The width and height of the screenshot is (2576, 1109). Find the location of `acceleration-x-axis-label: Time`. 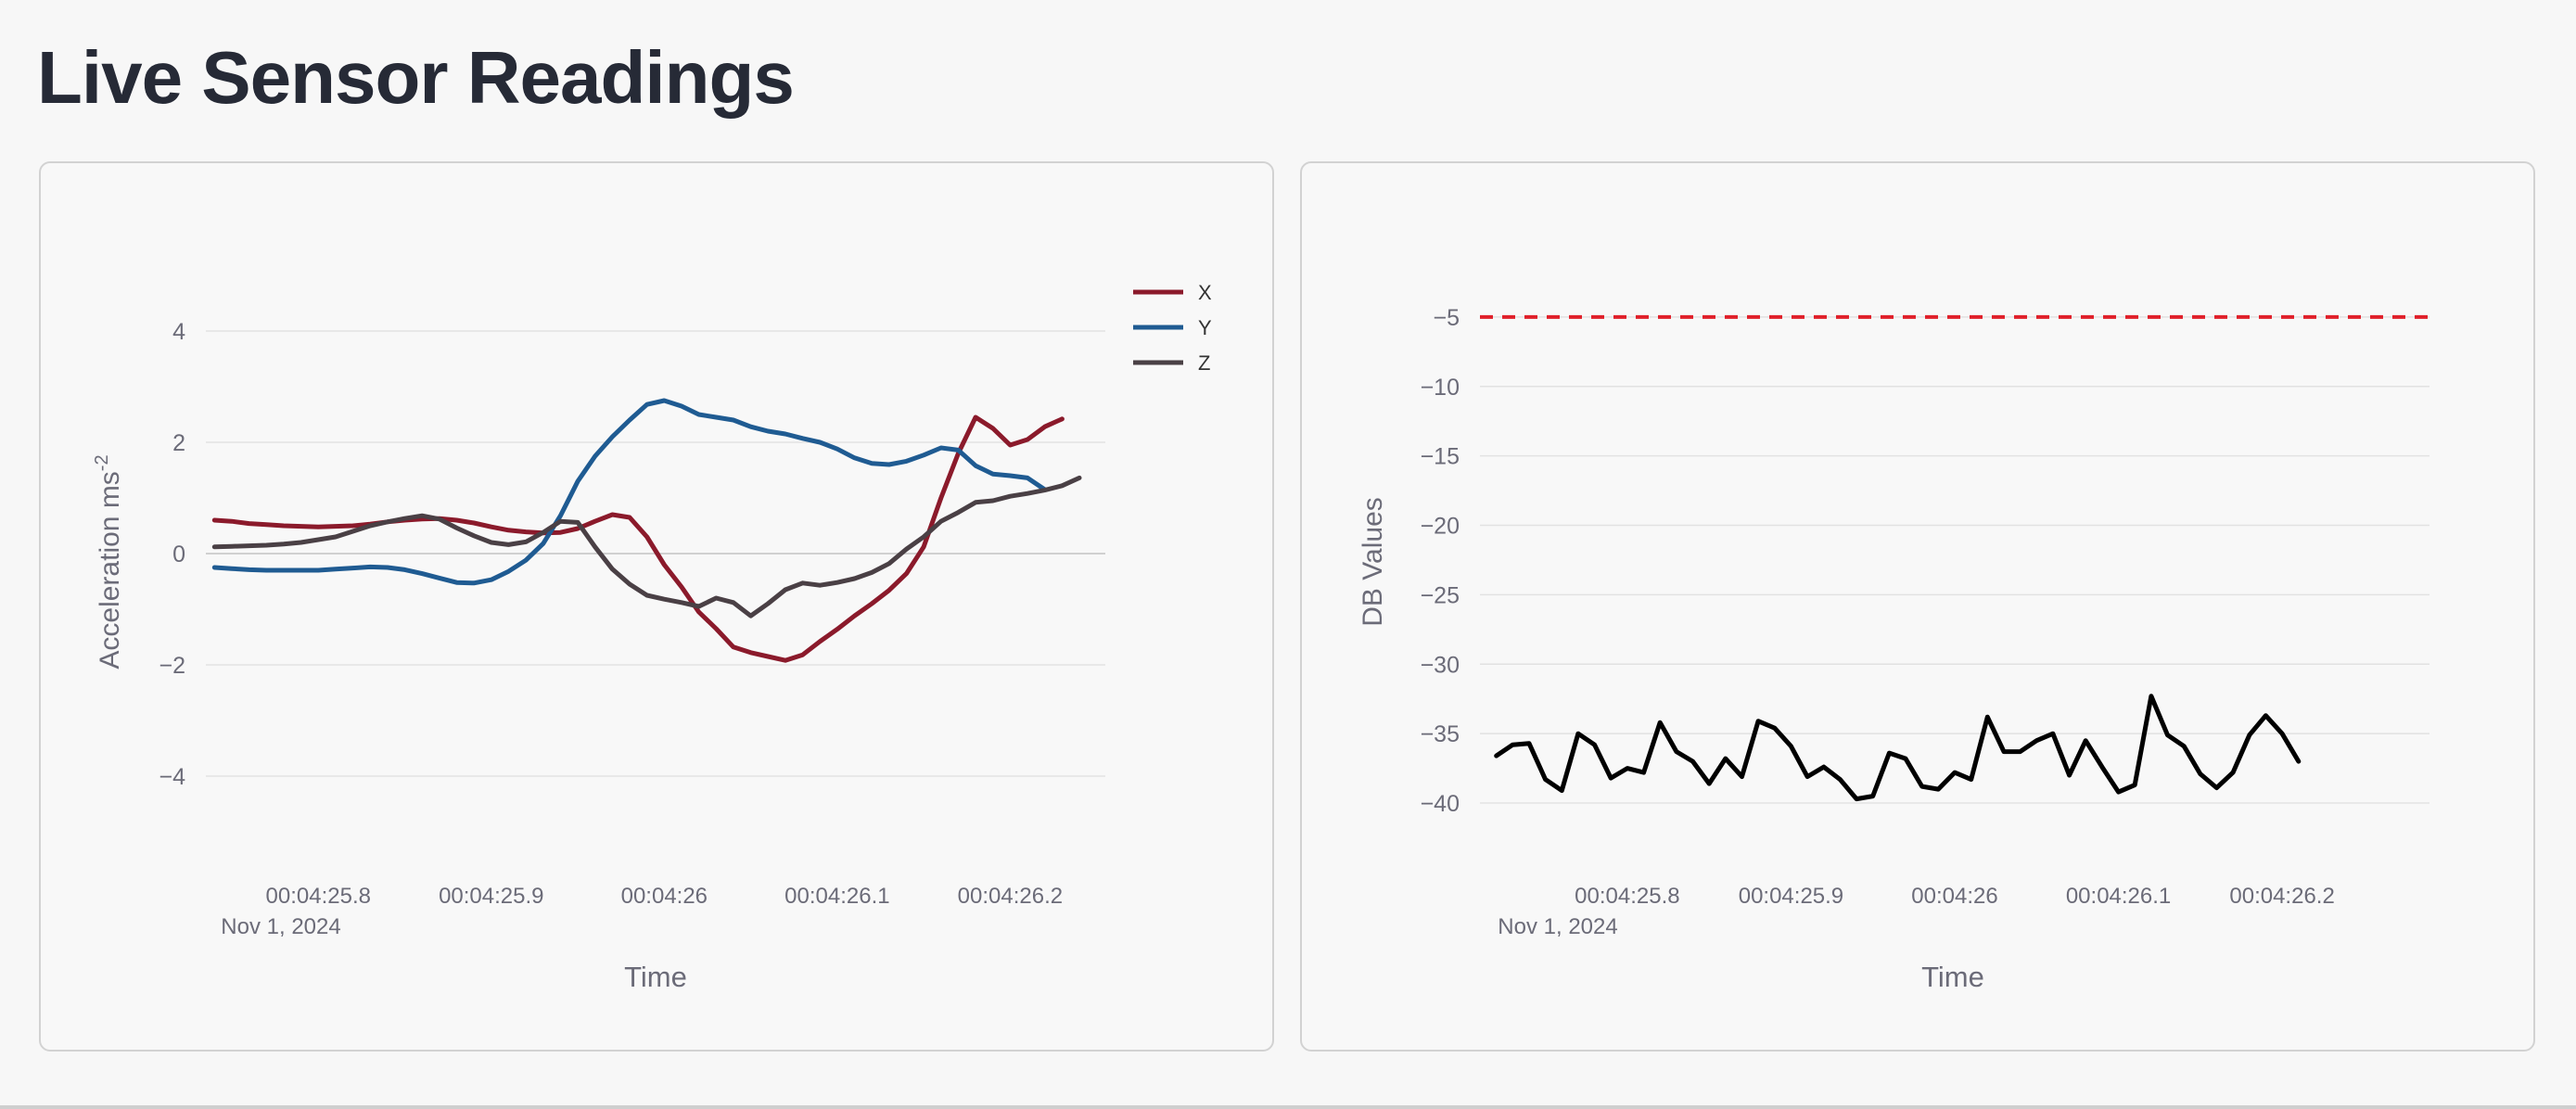

acceleration-x-axis-label: Time is located at coordinates (655, 977).